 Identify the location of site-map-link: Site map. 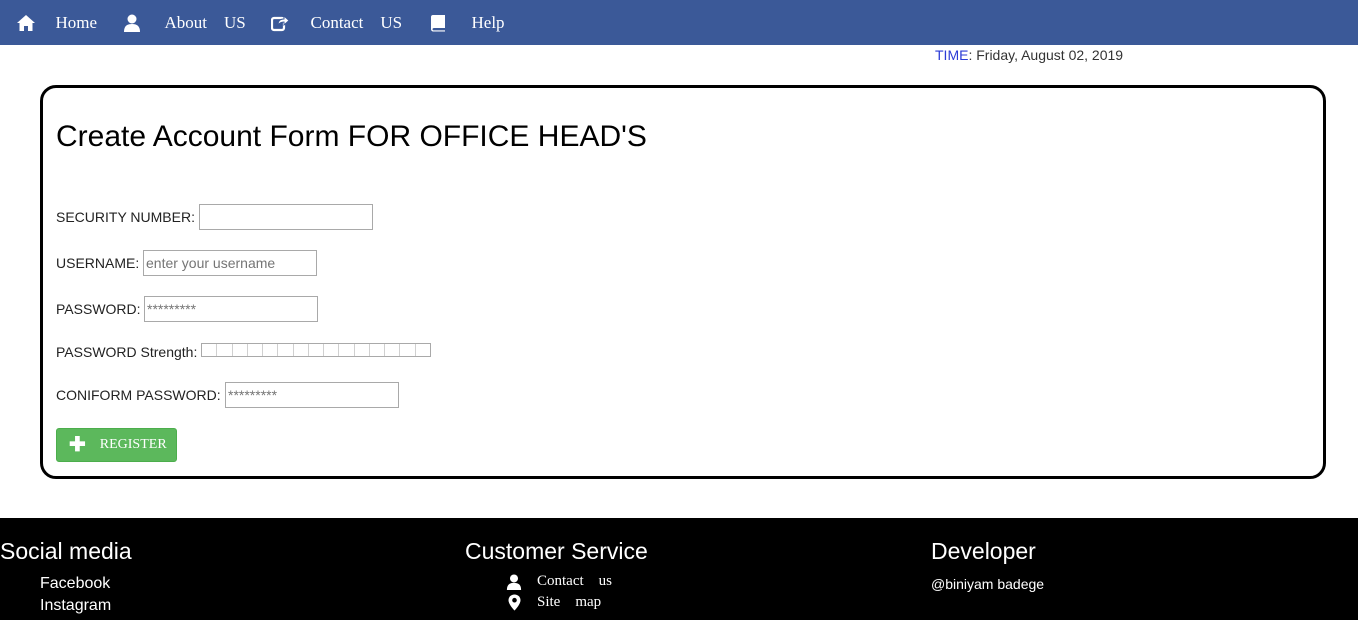
(553, 602).